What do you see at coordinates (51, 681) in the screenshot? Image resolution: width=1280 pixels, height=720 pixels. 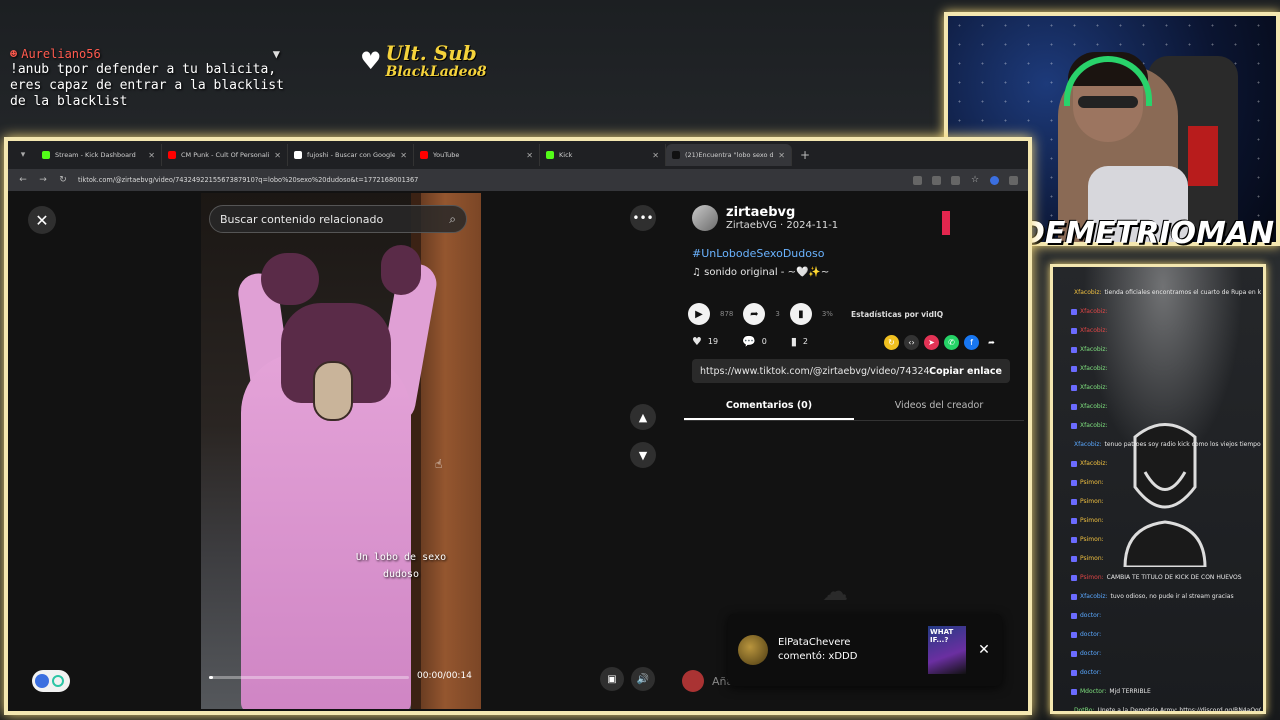 I see `extension-toggle` at bounding box center [51, 681].